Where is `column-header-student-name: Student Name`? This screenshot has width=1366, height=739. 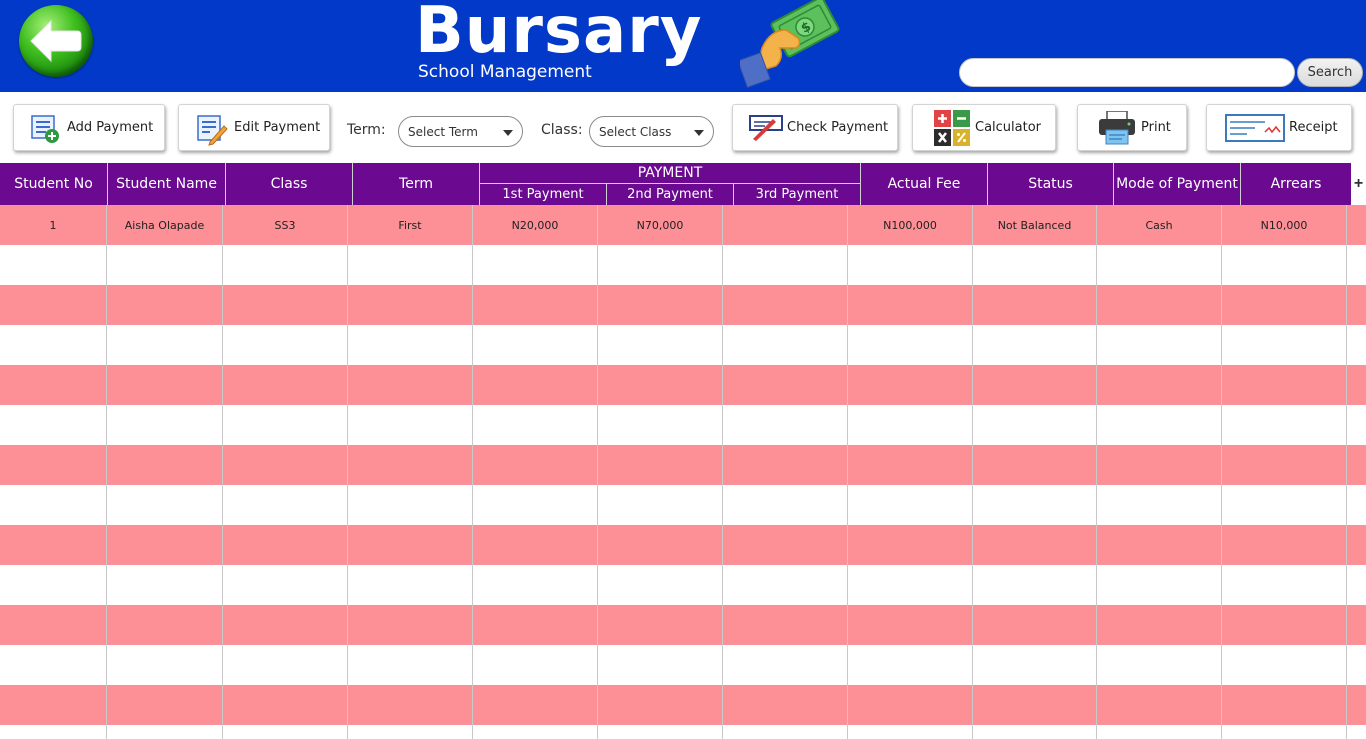 column-header-student-name: Student Name is located at coordinates (167, 184).